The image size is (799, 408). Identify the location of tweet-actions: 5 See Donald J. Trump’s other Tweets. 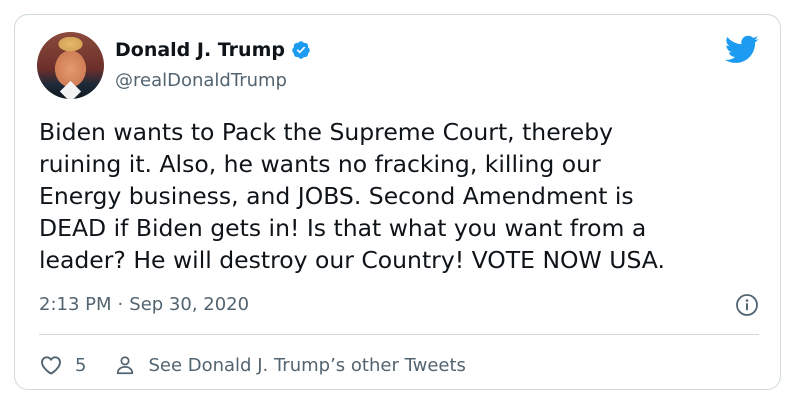
(252, 365).